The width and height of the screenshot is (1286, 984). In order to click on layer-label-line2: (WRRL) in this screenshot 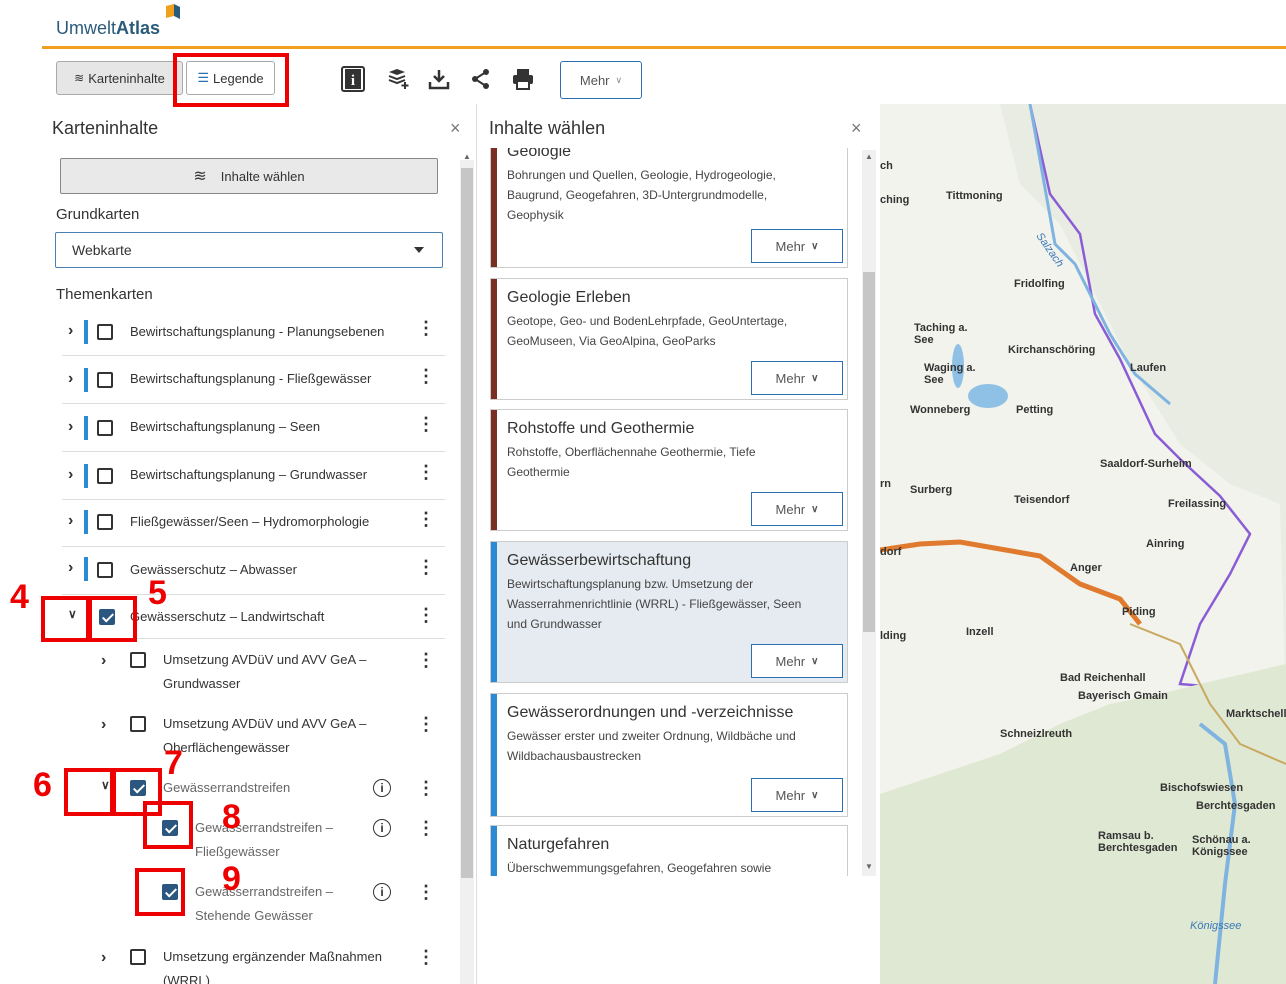, I will do `click(186, 978)`.